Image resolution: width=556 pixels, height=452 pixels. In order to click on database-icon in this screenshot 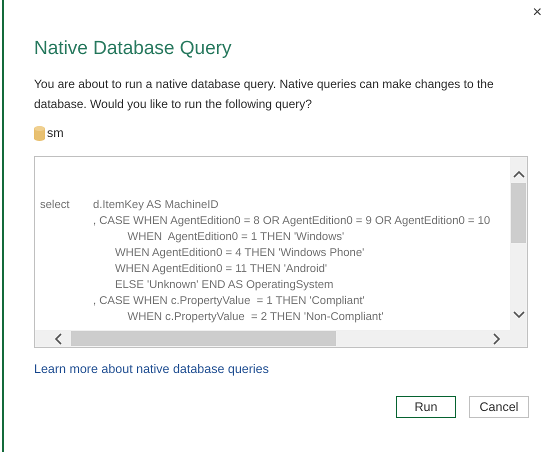, I will do `click(39, 133)`.